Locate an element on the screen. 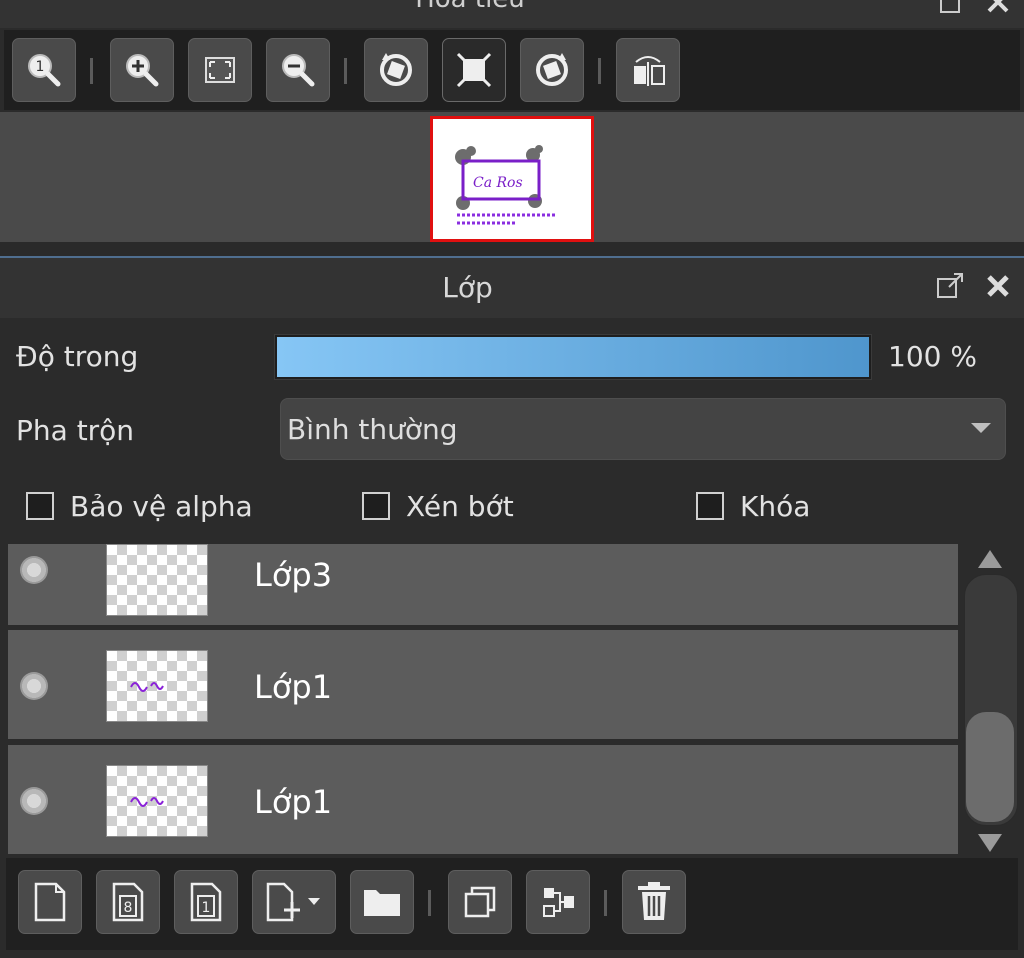  layer-toolbar: 8 1 is located at coordinates (512, 904).